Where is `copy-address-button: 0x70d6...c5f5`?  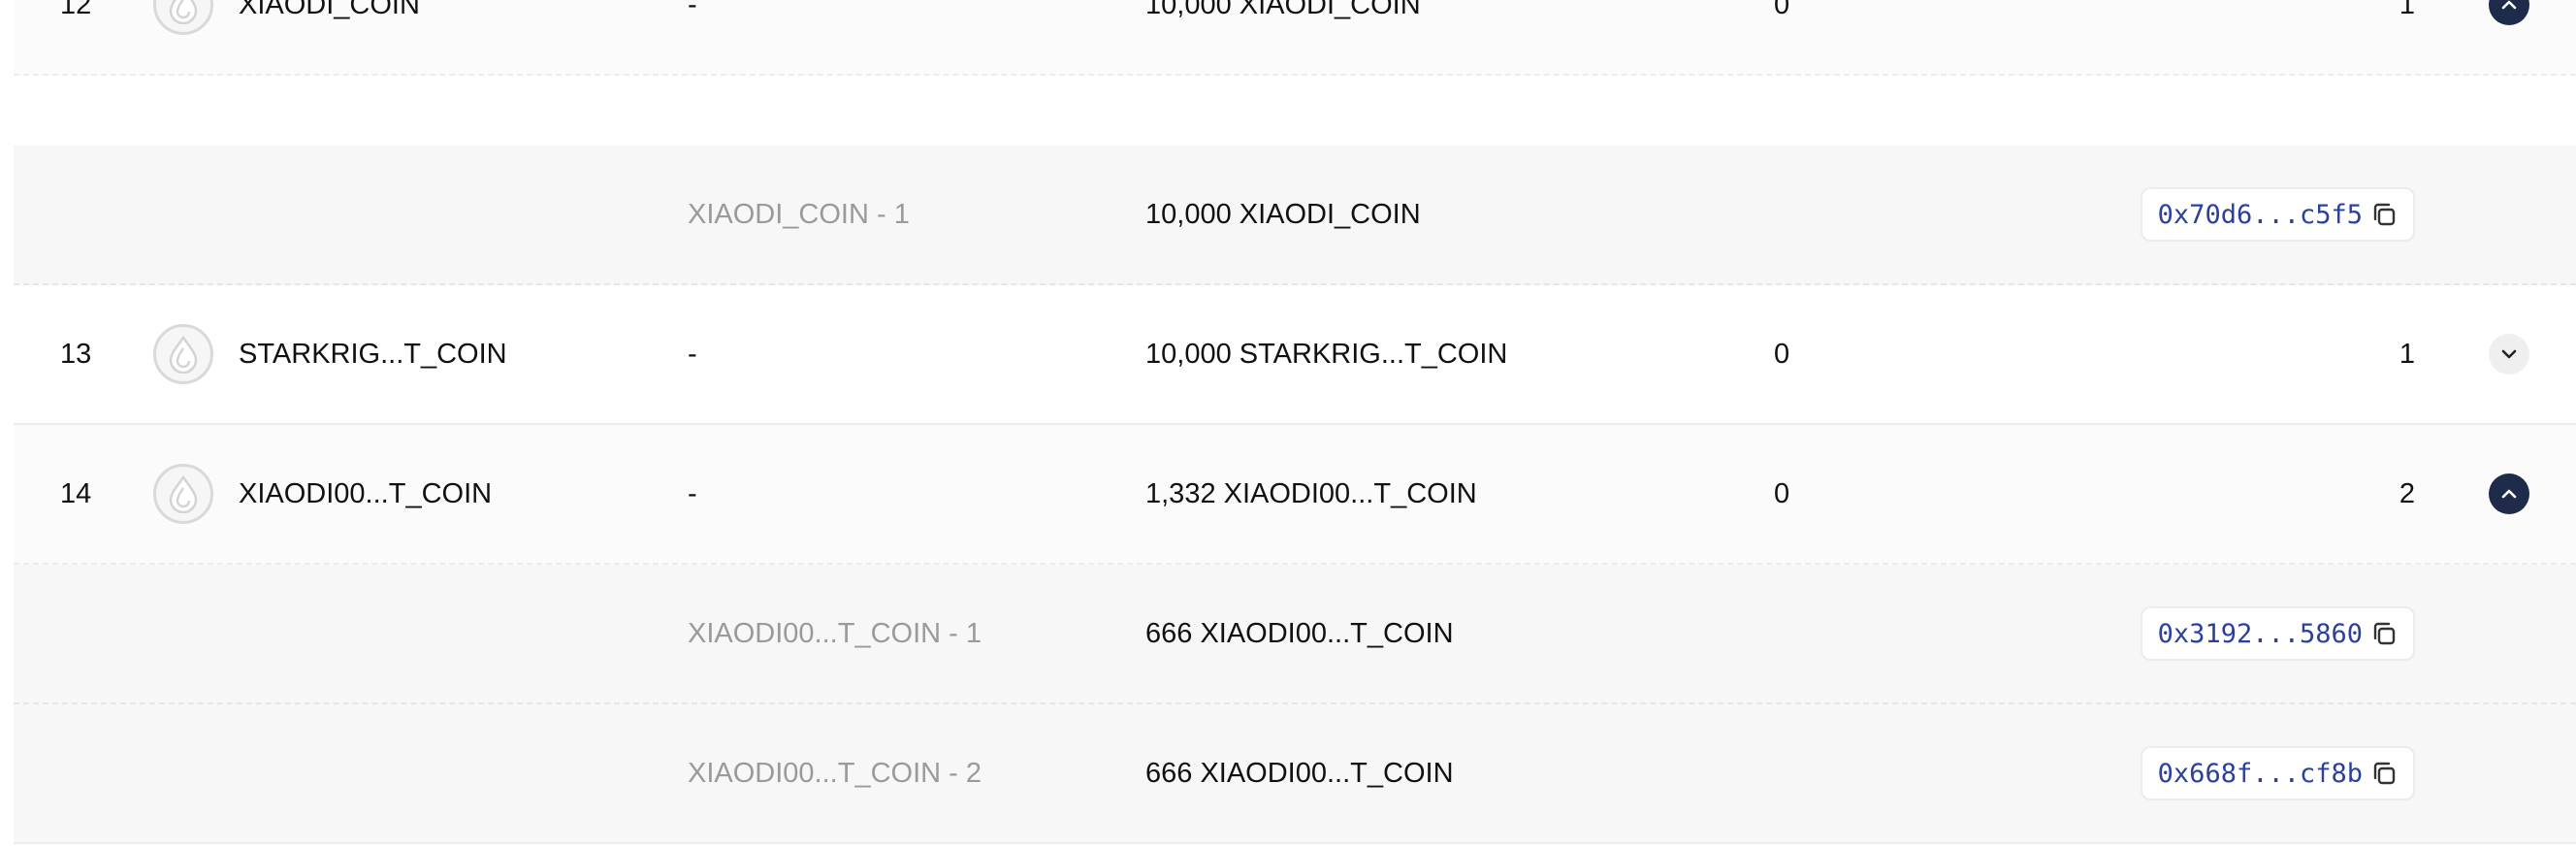 copy-address-button: 0x70d6...c5f5 is located at coordinates (2277, 214).